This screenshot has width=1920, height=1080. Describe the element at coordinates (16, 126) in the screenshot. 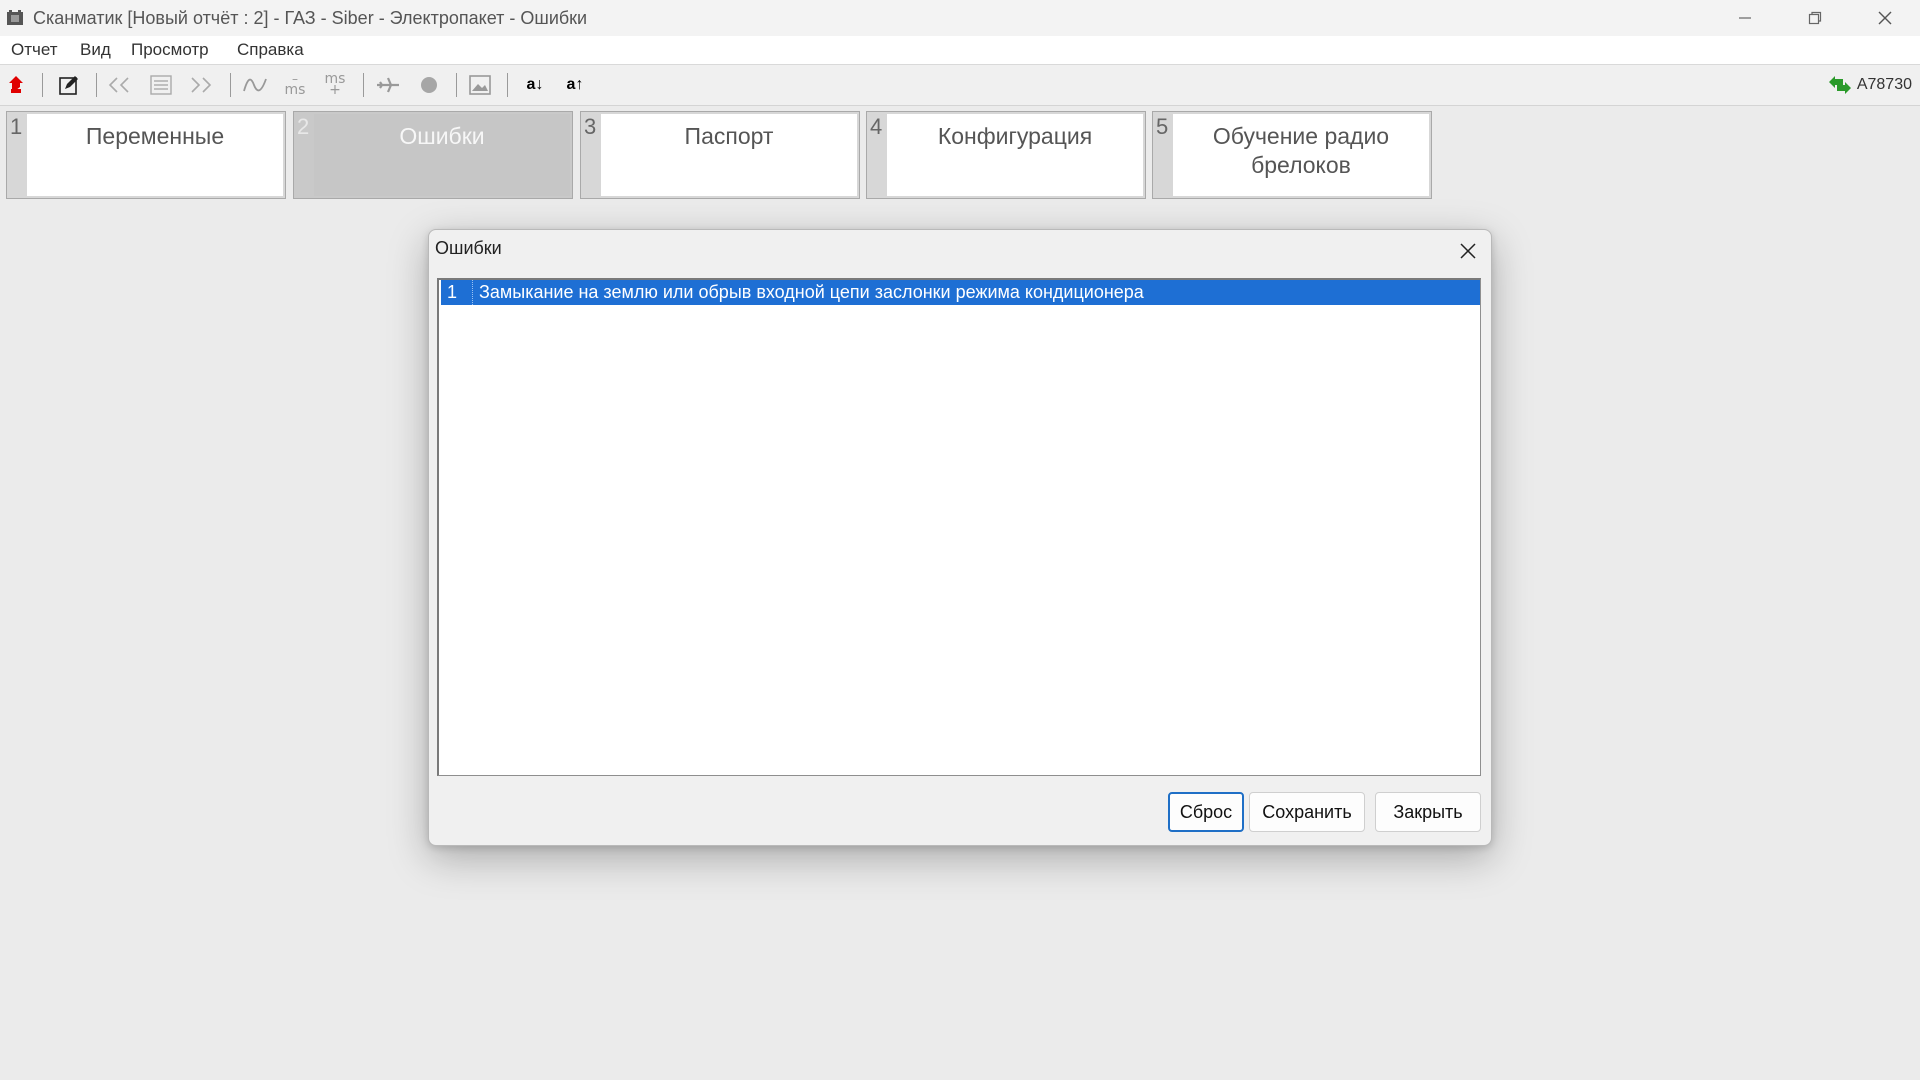

I see `tab-number: 1` at that location.